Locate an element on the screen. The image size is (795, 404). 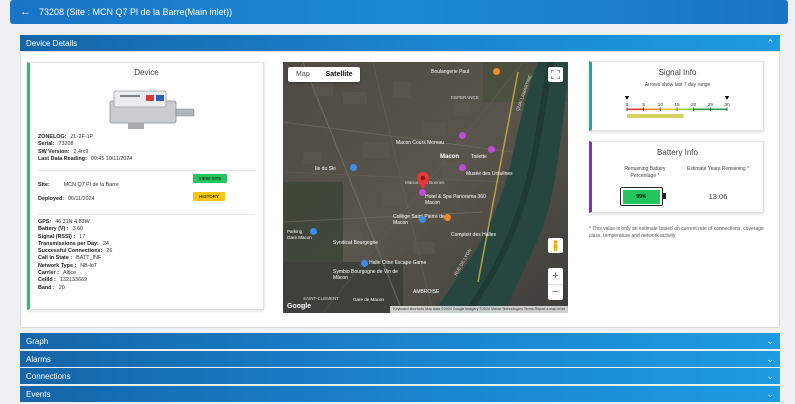
zoom-control: + − is located at coordinates (555, 284).